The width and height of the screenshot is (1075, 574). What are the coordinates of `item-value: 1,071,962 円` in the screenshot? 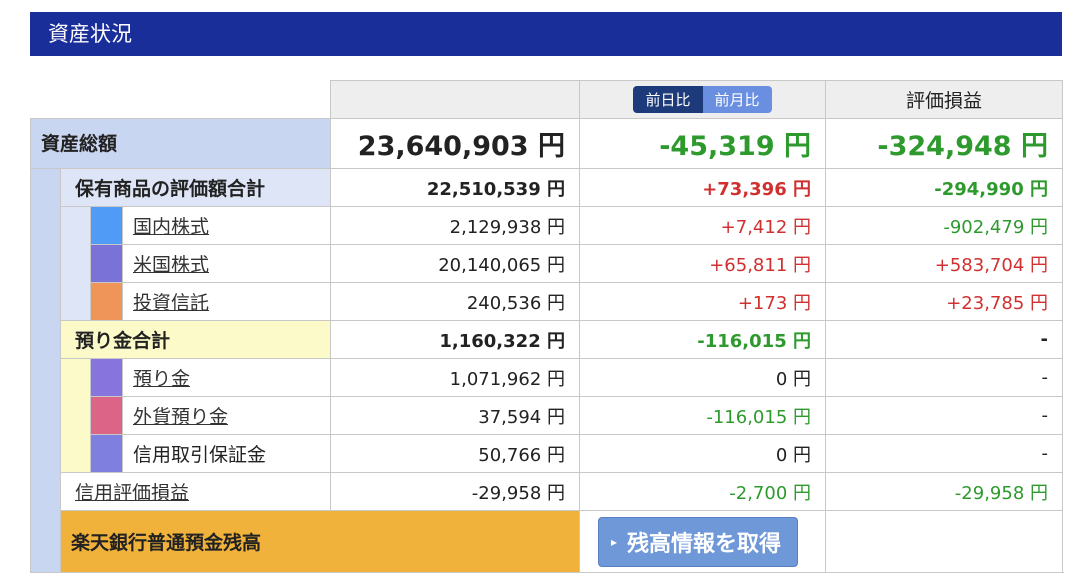 It's located at (455, 377).